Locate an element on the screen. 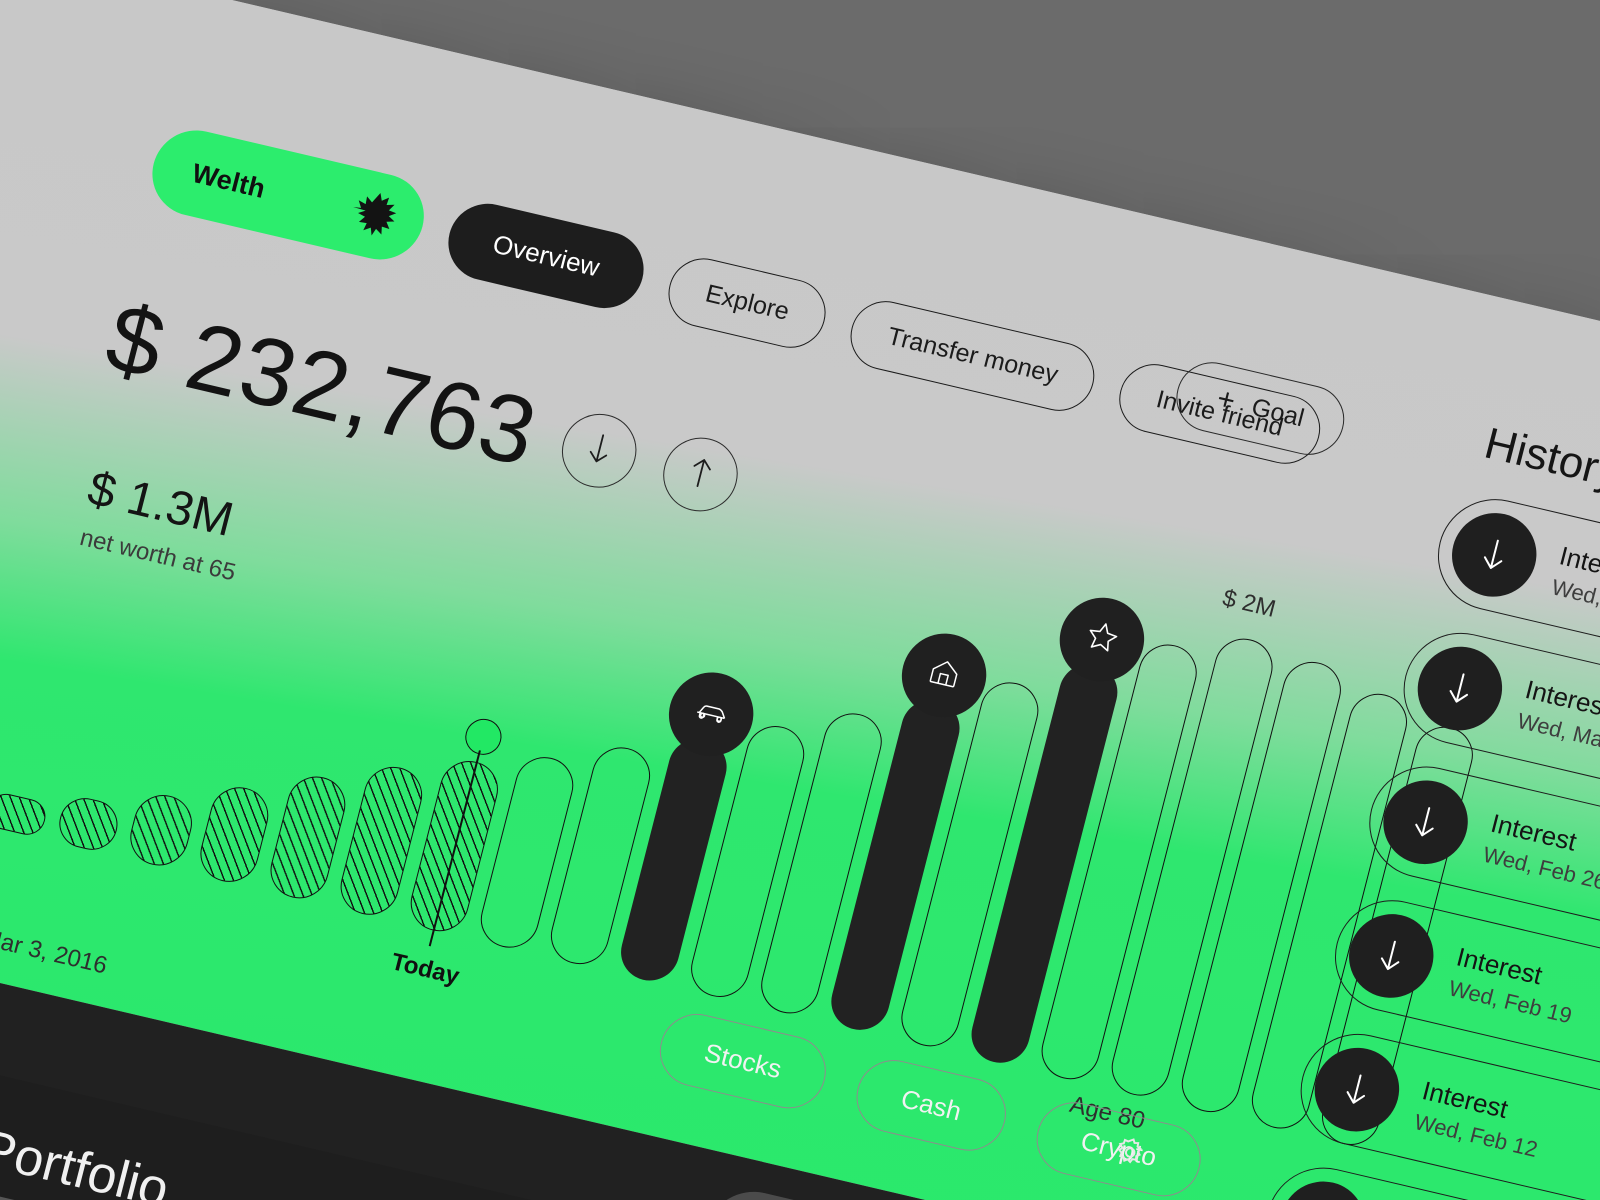 The image size is (1600, 1200). today-marker-dot is located at coordinates (483, 737).